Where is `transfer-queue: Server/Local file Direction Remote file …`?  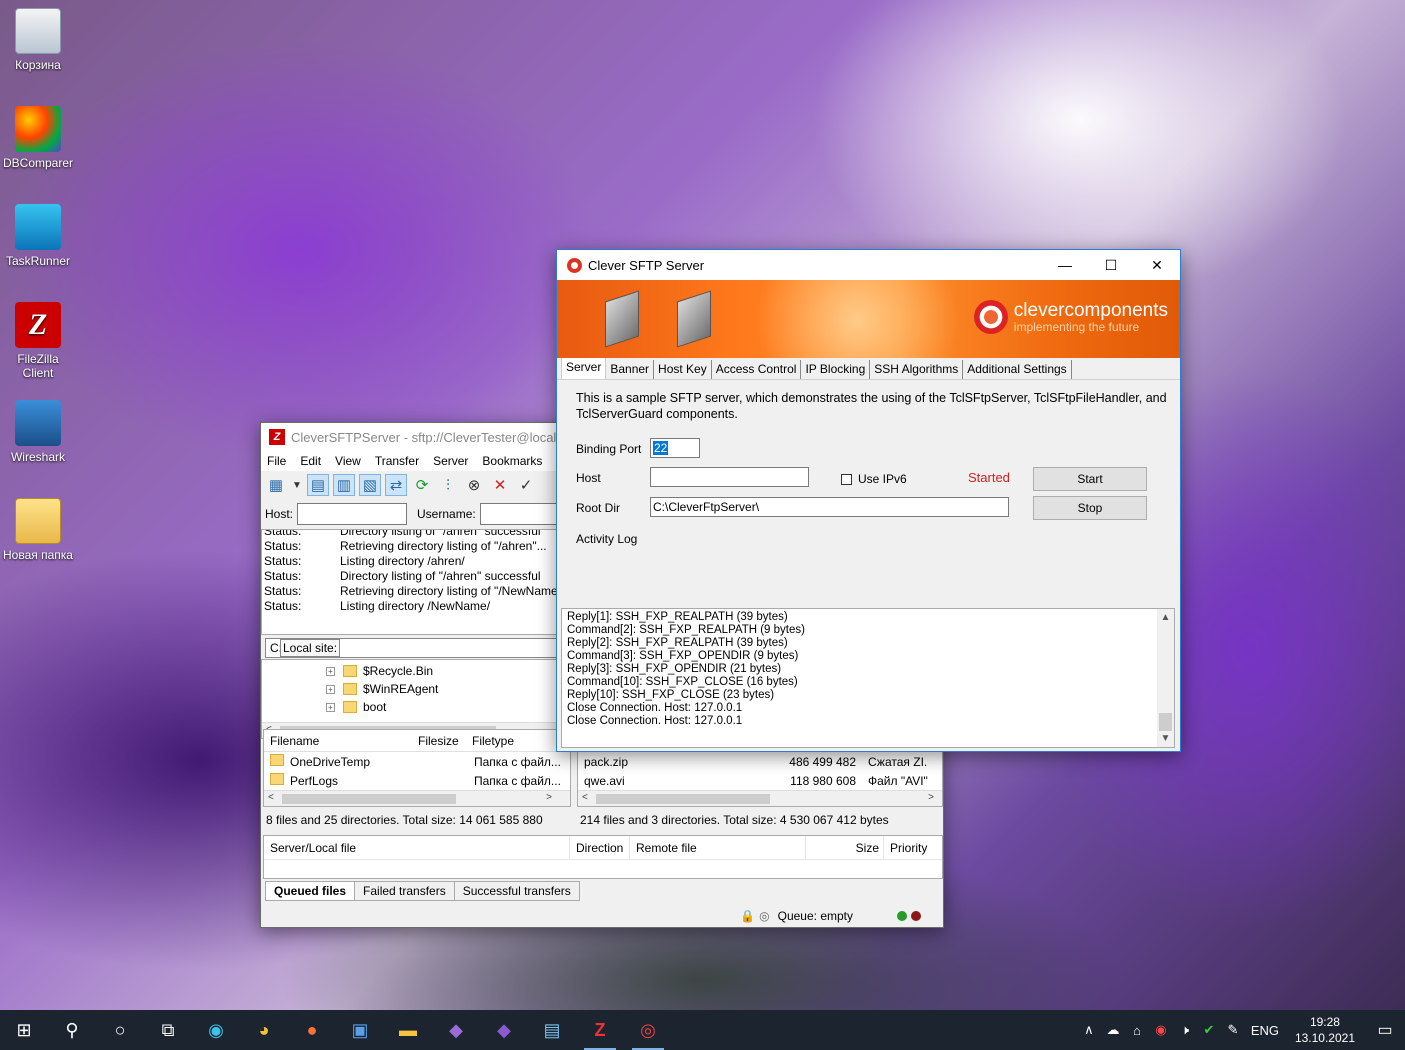 transfer-queue: Server/Local file Direction Remote file … is located at coordinates (603, 857).